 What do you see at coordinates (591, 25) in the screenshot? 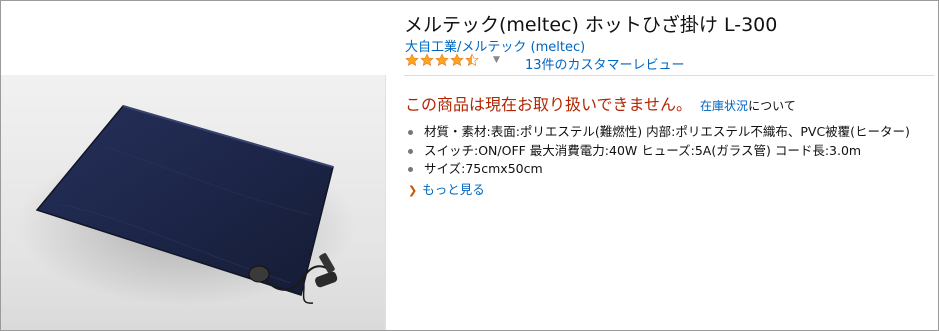
I see `product-title: メルテック(meltec) ホットひざ掛け L-300` at bounding box center [591, 25].